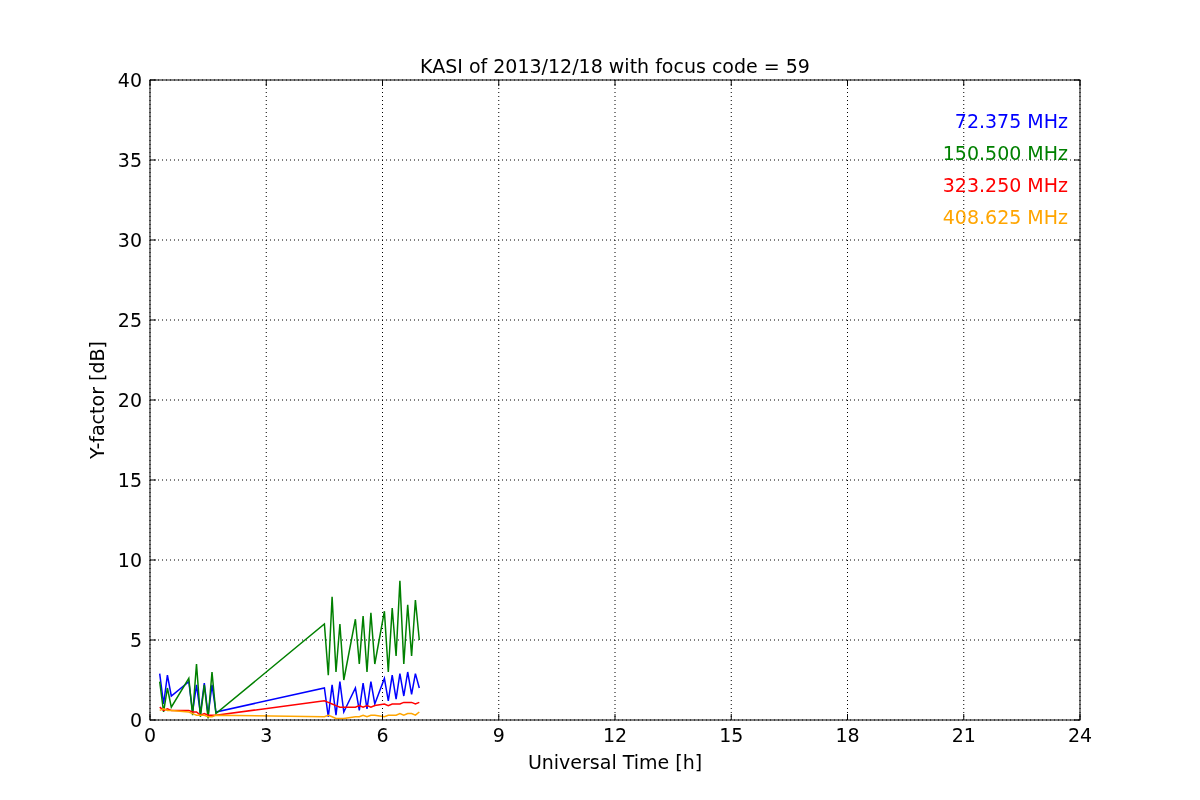  I want to click on legend-label: 72.375 MHz, so click(1011, 121).